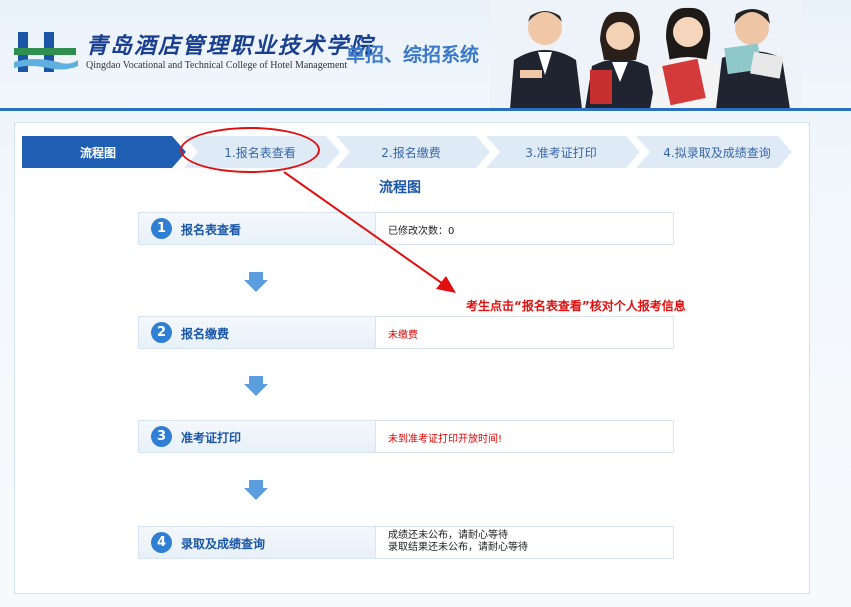 This screenshot has height=607, width=851. What do you see at coordinates (97, 152) in the screenshot?
I see `tab-label: 流程图` at bounding box center [97, 152].